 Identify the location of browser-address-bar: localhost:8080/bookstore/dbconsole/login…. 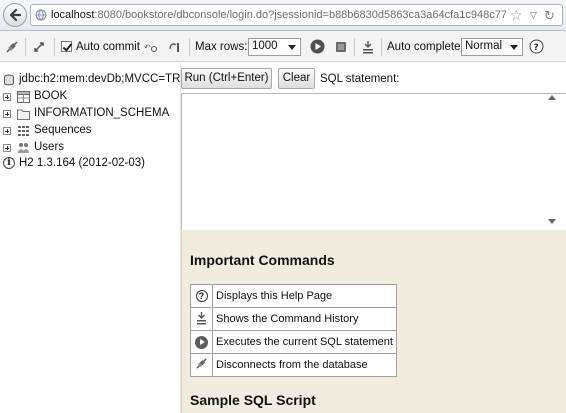
(283, 15).